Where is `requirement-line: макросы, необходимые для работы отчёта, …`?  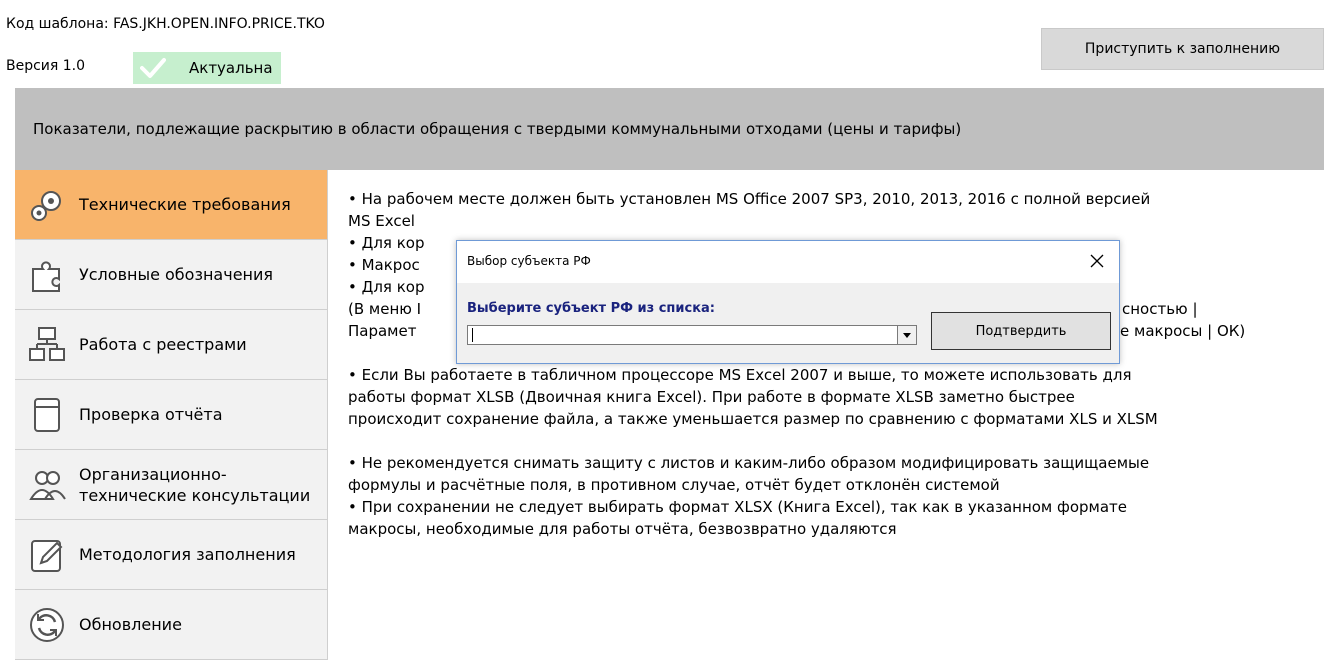
requirement-line: макросы, необходимые для работы отчёта, … is located at coordinates (622, 529).